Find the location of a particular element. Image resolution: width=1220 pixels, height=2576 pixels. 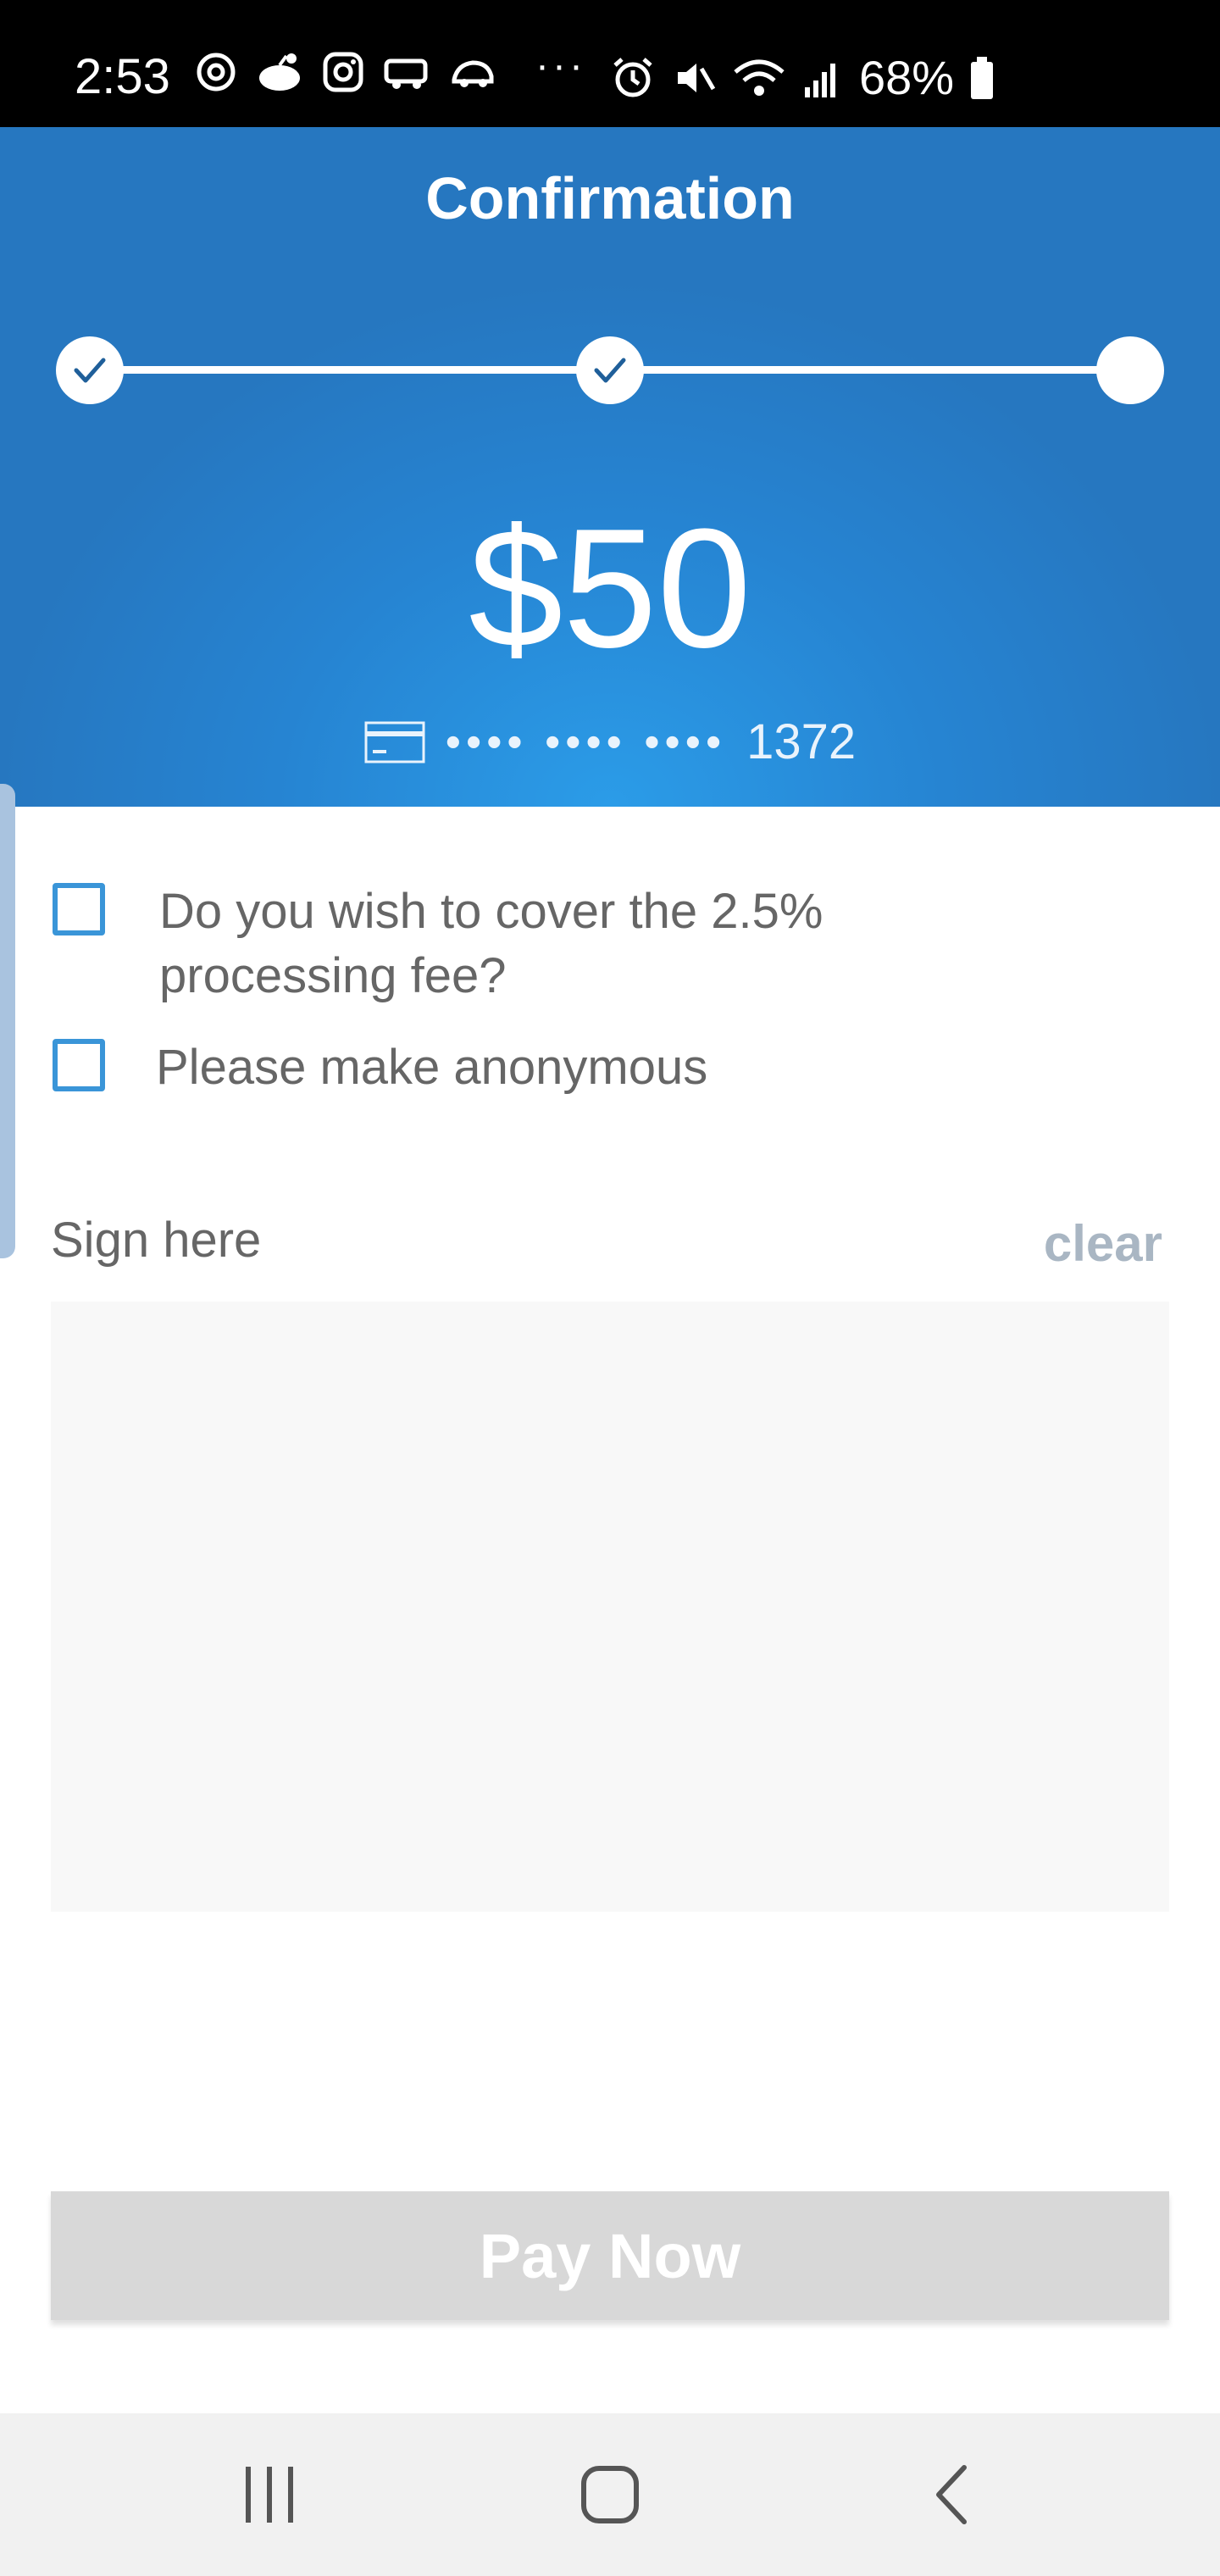

recent-apps-icon is located at coordinates (269, 2495).